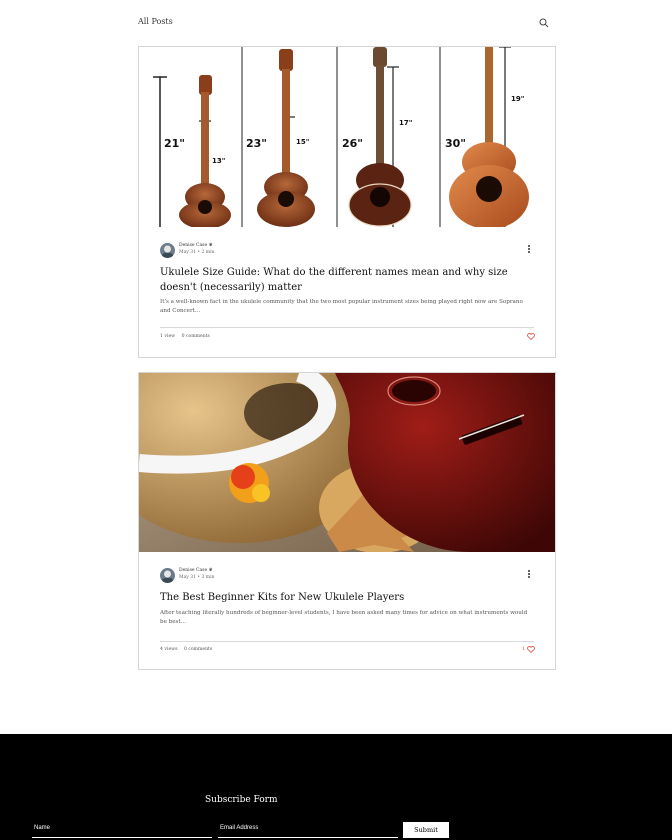  Describe the element at coordinates (426, 830) in the screenshot. I see `submit-button: Submit` at that location.